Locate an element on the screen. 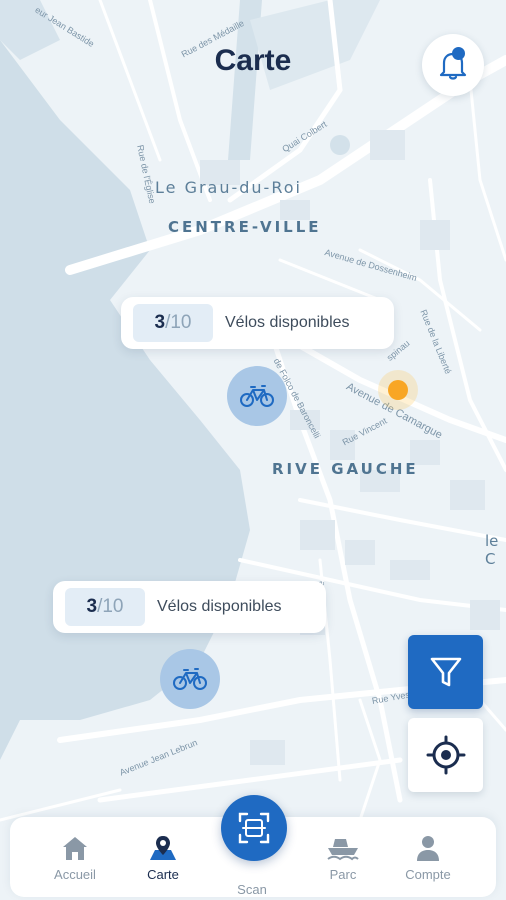  filter-button is located at coordinates (445, 672).